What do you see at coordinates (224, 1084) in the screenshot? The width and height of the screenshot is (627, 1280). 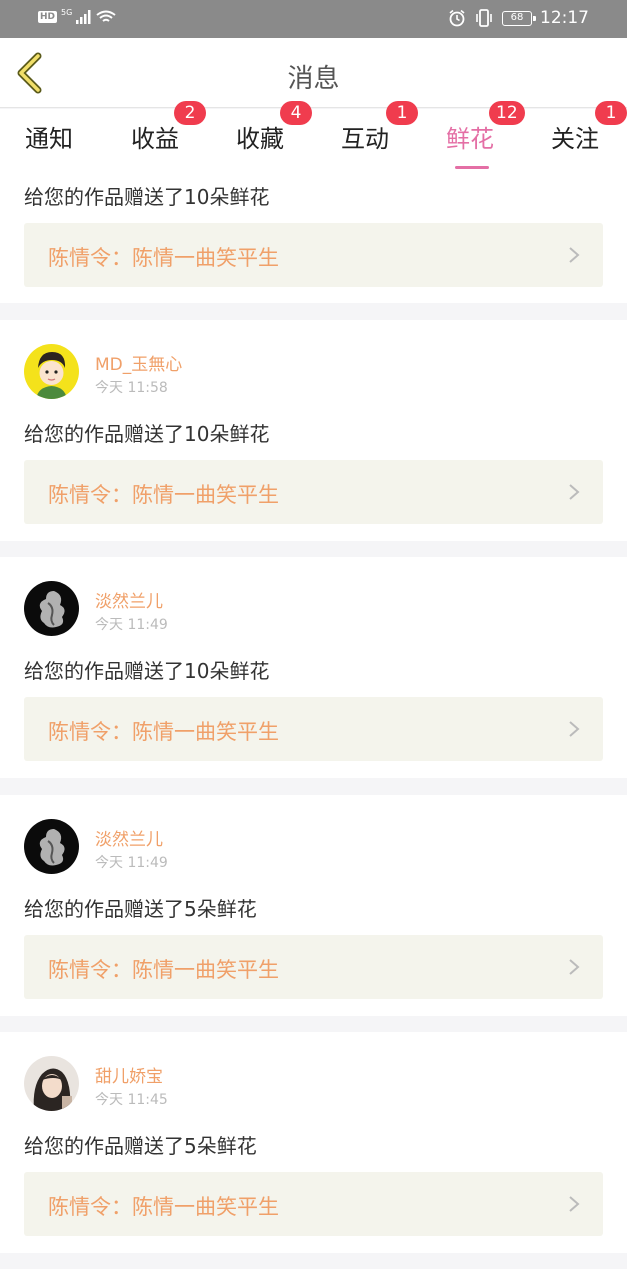 I see `sender-row: 甜儿娇宝 今天 11:45` at bounding box center [224, 1084].